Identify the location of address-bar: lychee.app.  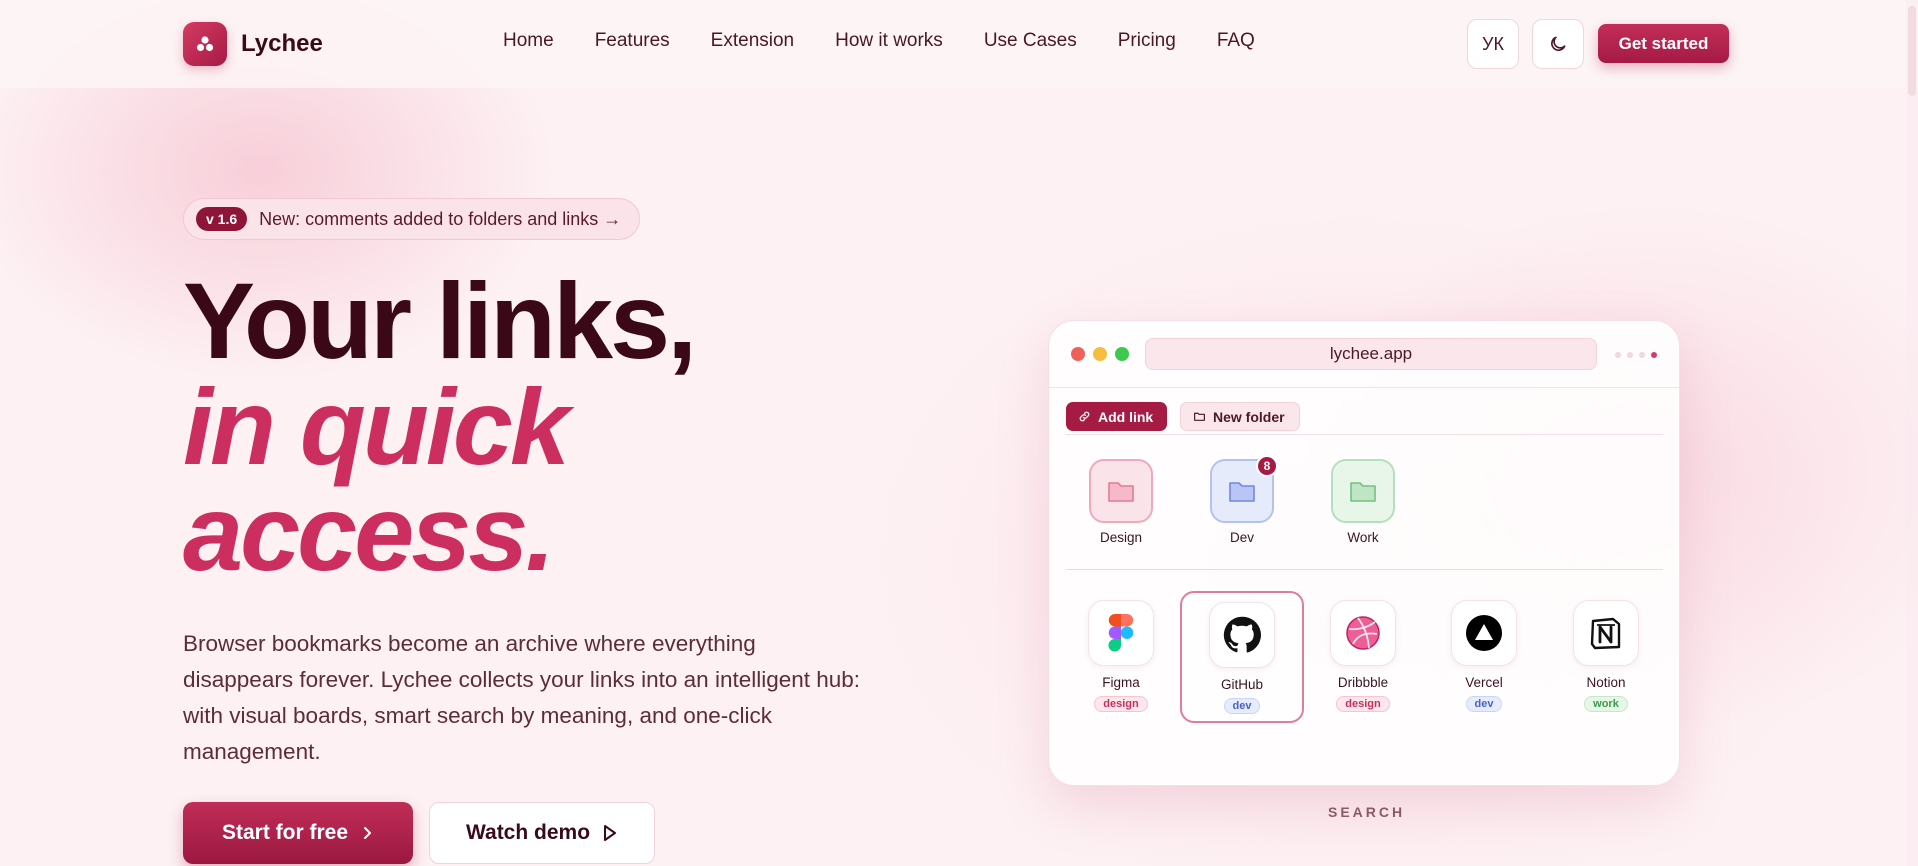
(1371, 354).